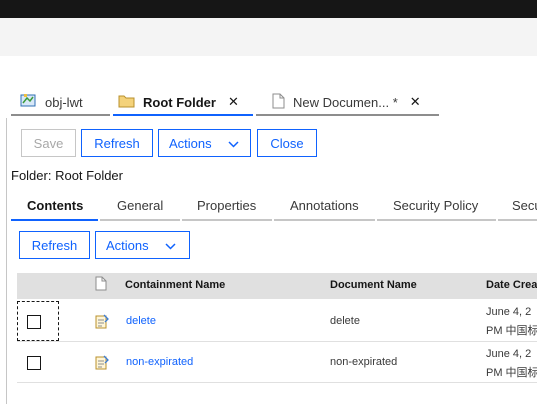 Image resolution: width=537 pixels, height=404 pixels. What do you see at coordinates (175, 285) in the screenshot?
I see `column-header-containment-name: Containment Name` at bounding box center [175, 285].